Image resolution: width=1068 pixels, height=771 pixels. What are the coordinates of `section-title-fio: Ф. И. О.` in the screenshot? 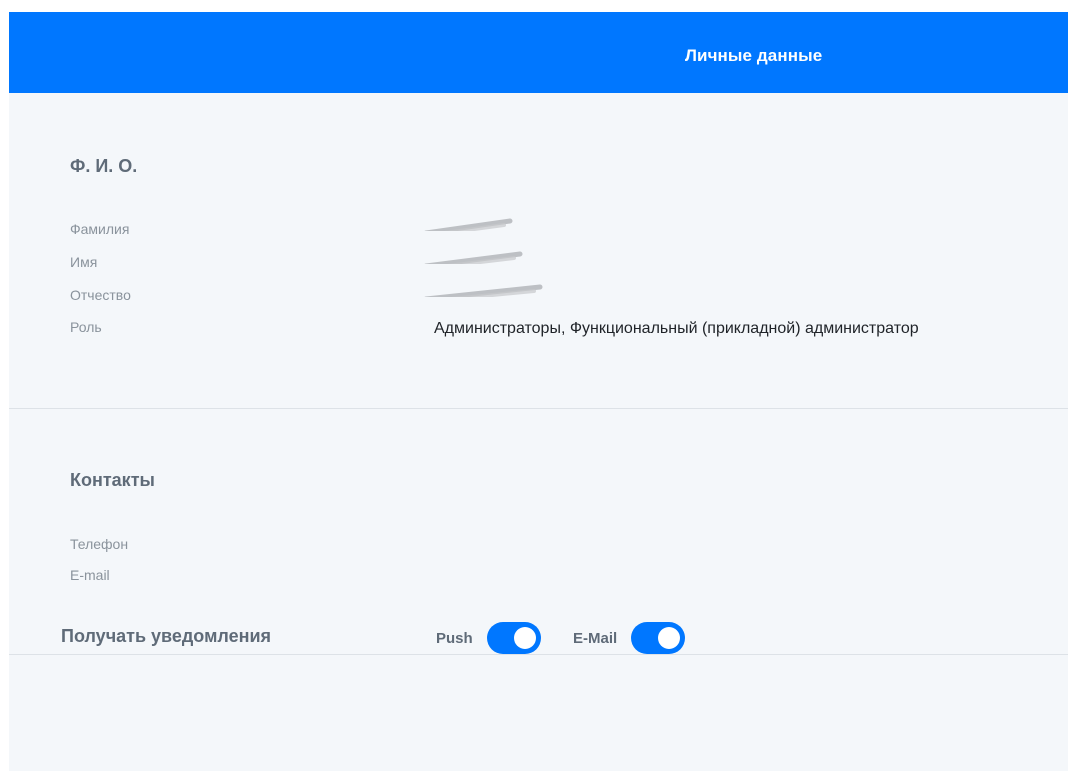 It's located at (104, 166).